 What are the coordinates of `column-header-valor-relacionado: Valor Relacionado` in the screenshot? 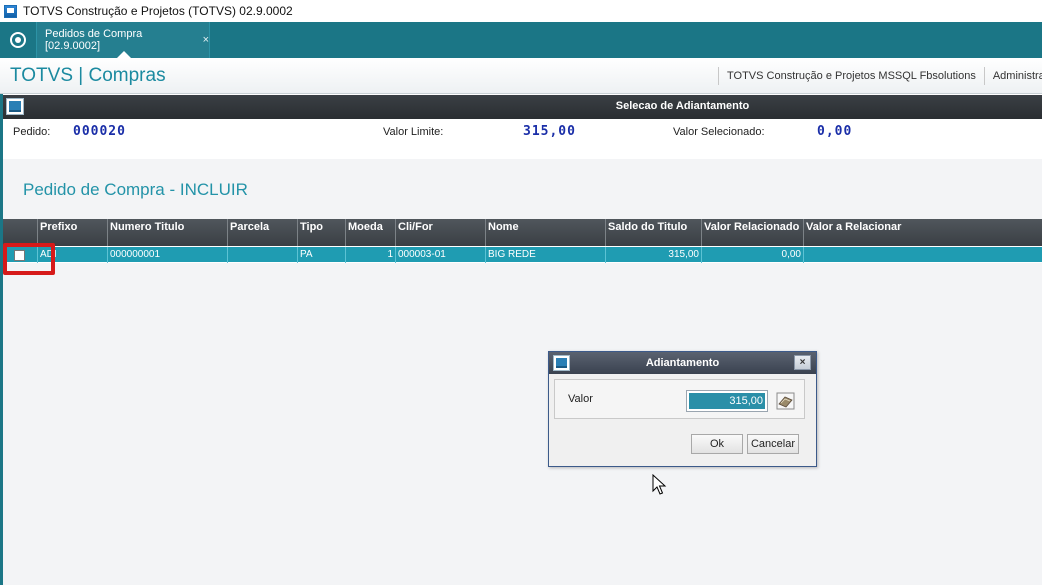 It's located at (753, 232).